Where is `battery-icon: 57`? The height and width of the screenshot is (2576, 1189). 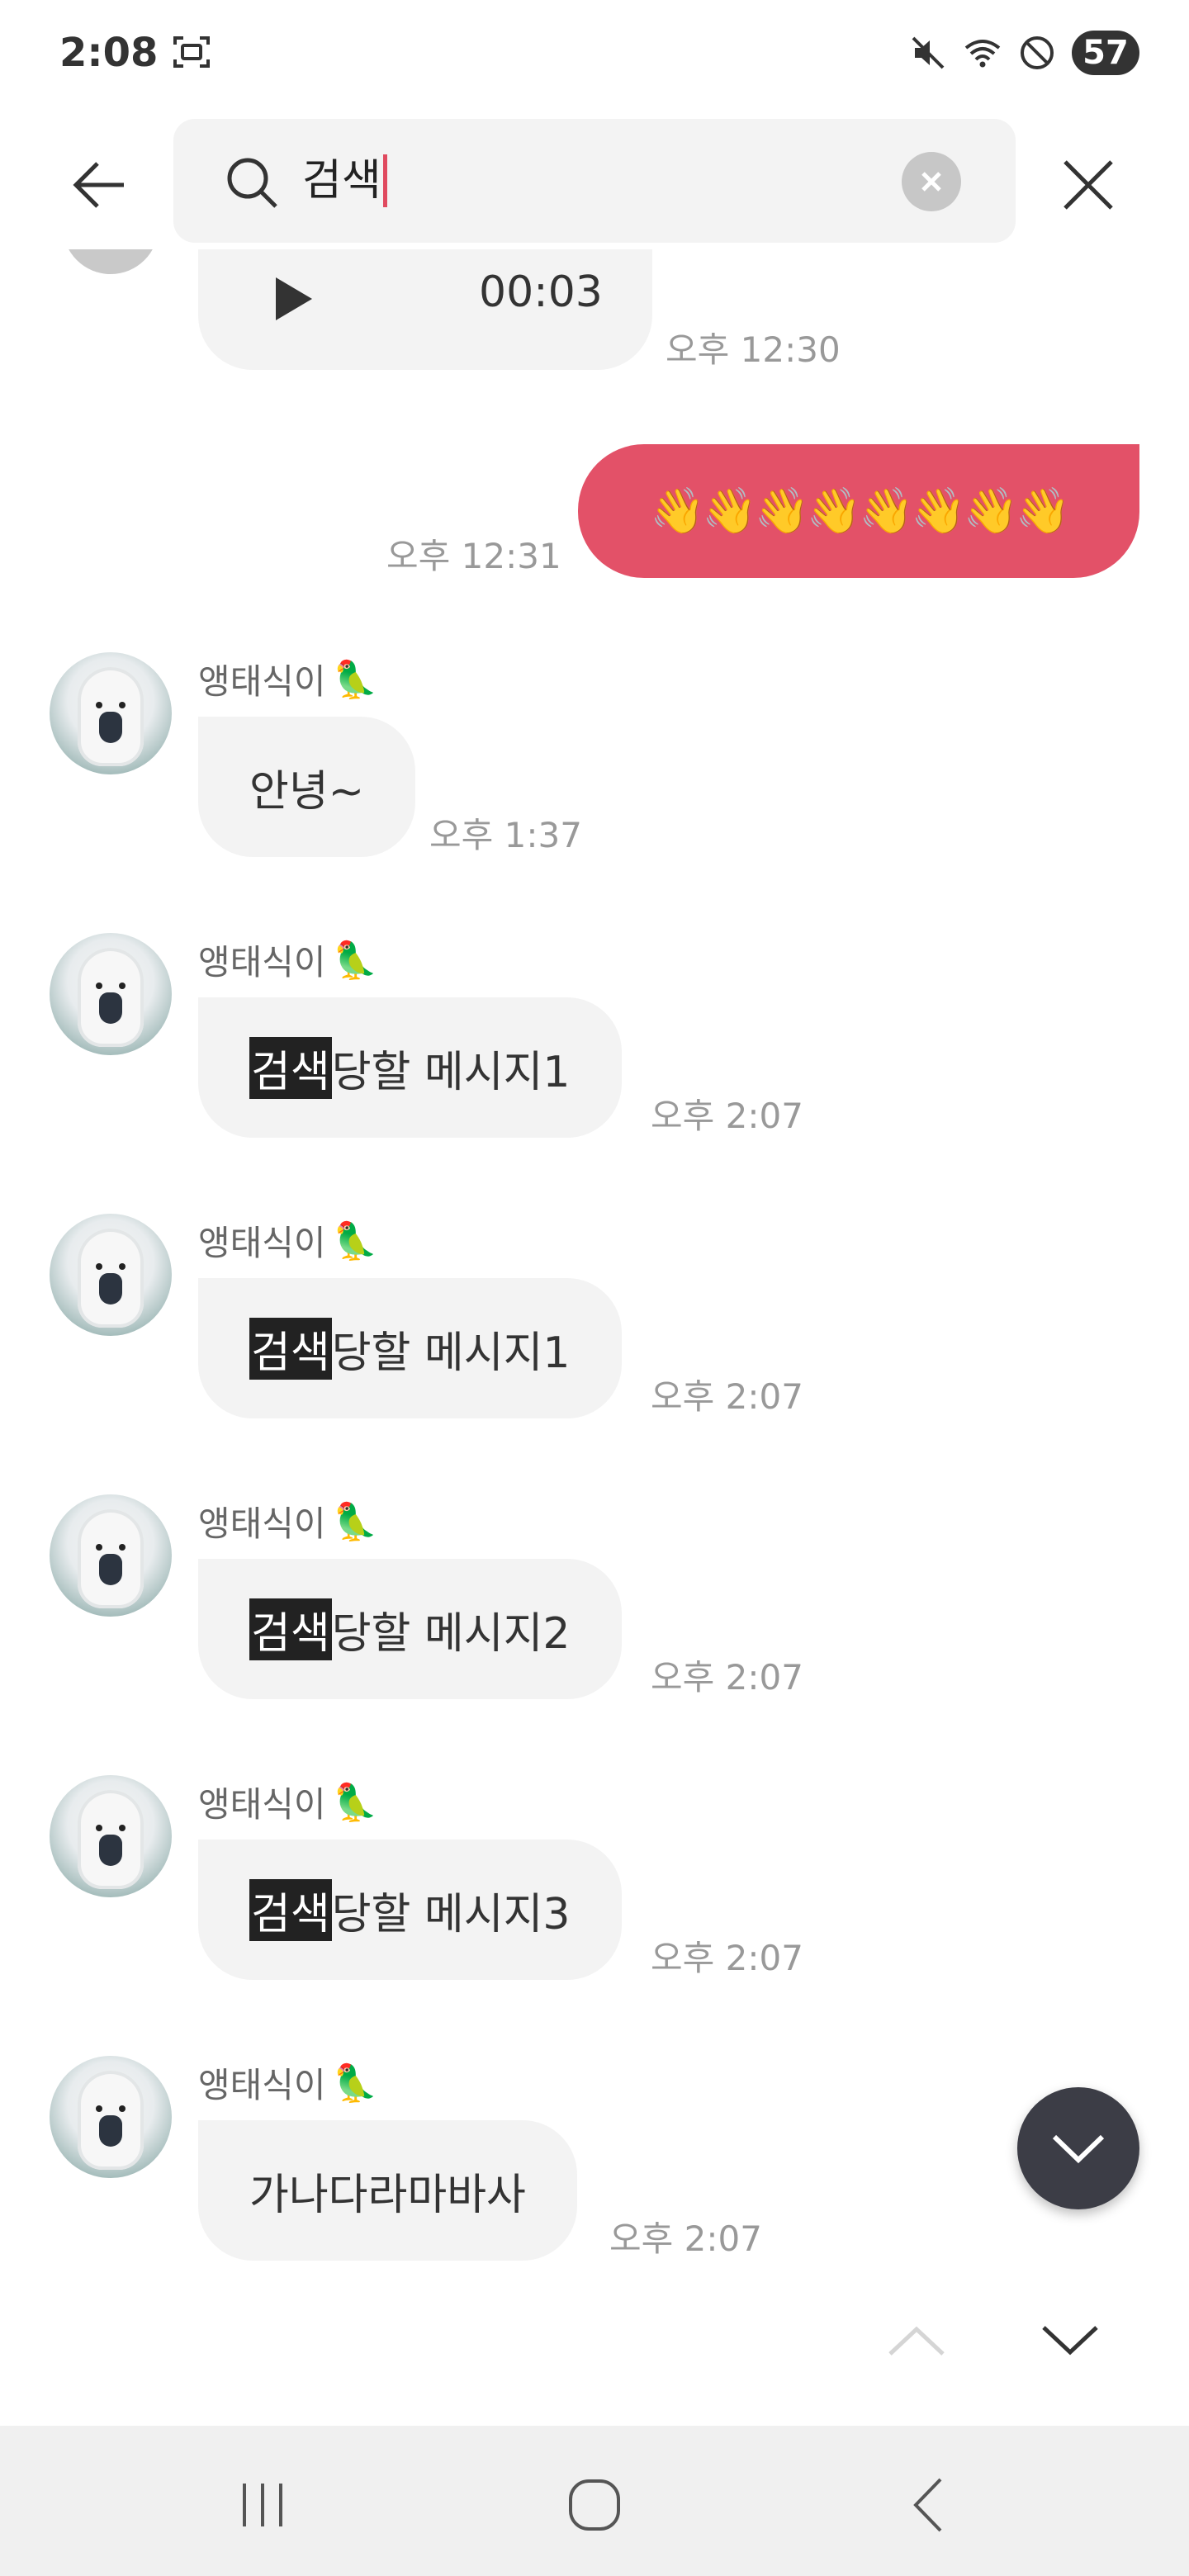
battery-icon: 57 is located at coordinates (1105, 53).